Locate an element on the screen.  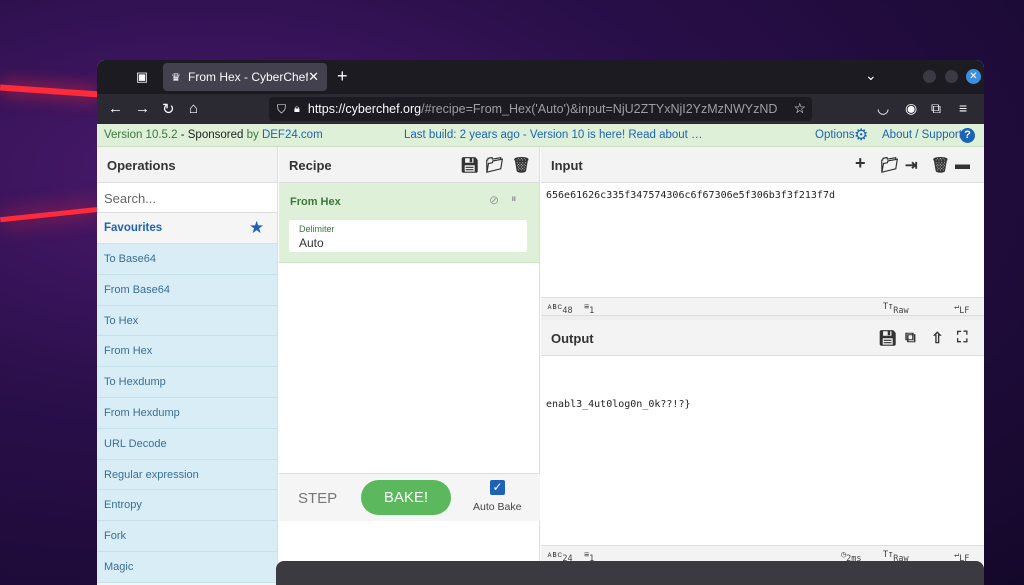
reload-icon: ↻ is located at coordinates (168, 109).